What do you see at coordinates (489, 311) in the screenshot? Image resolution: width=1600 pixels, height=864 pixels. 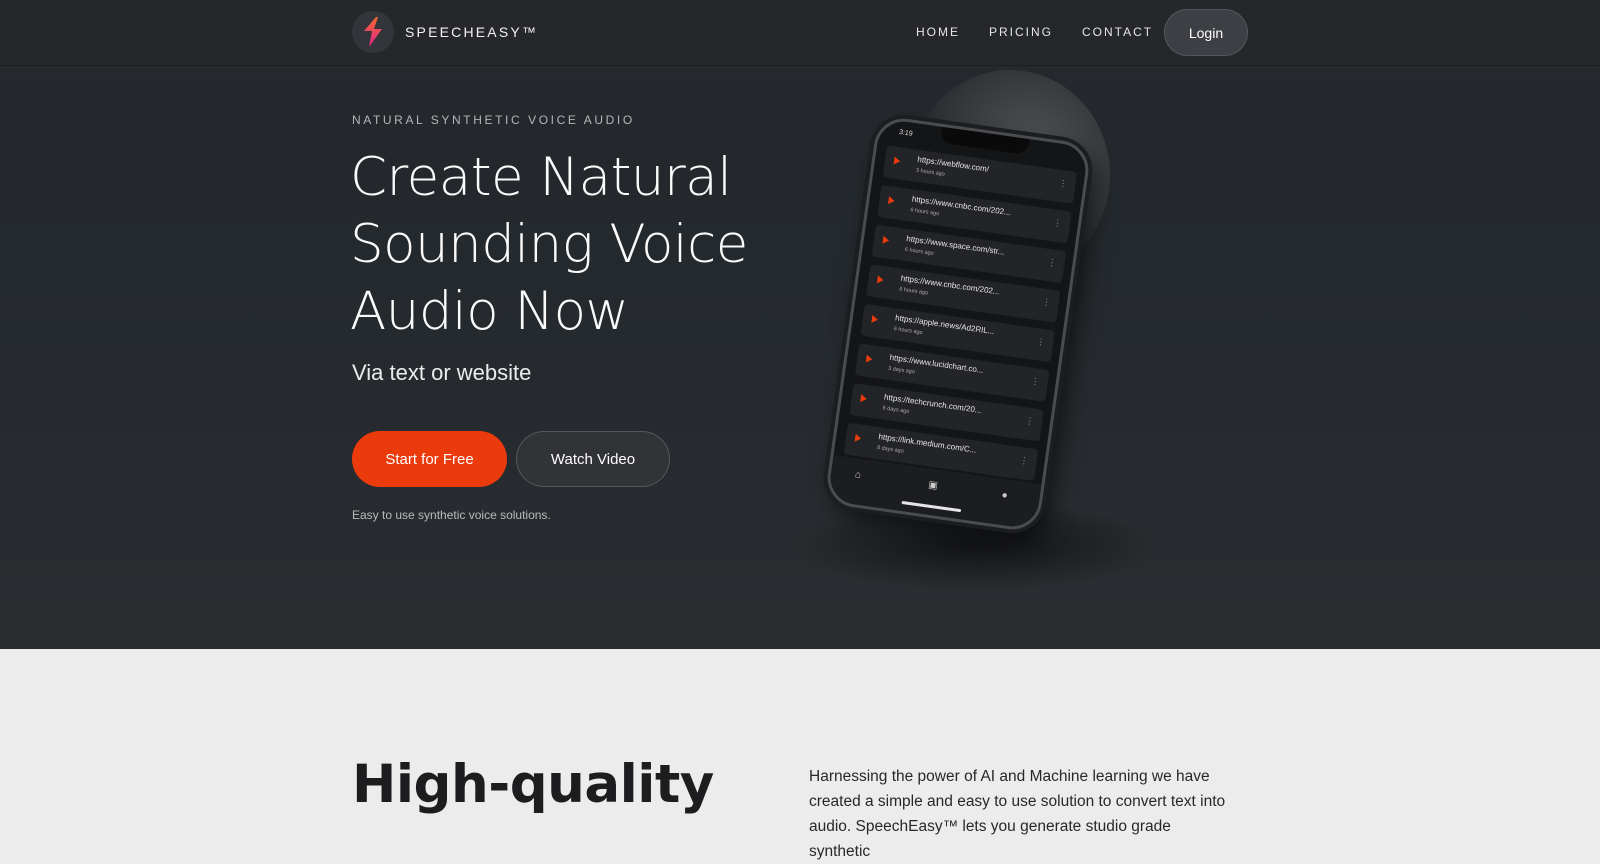 I see `hero-headline-line-3: Audio Now` at bounding box center [489, 311].